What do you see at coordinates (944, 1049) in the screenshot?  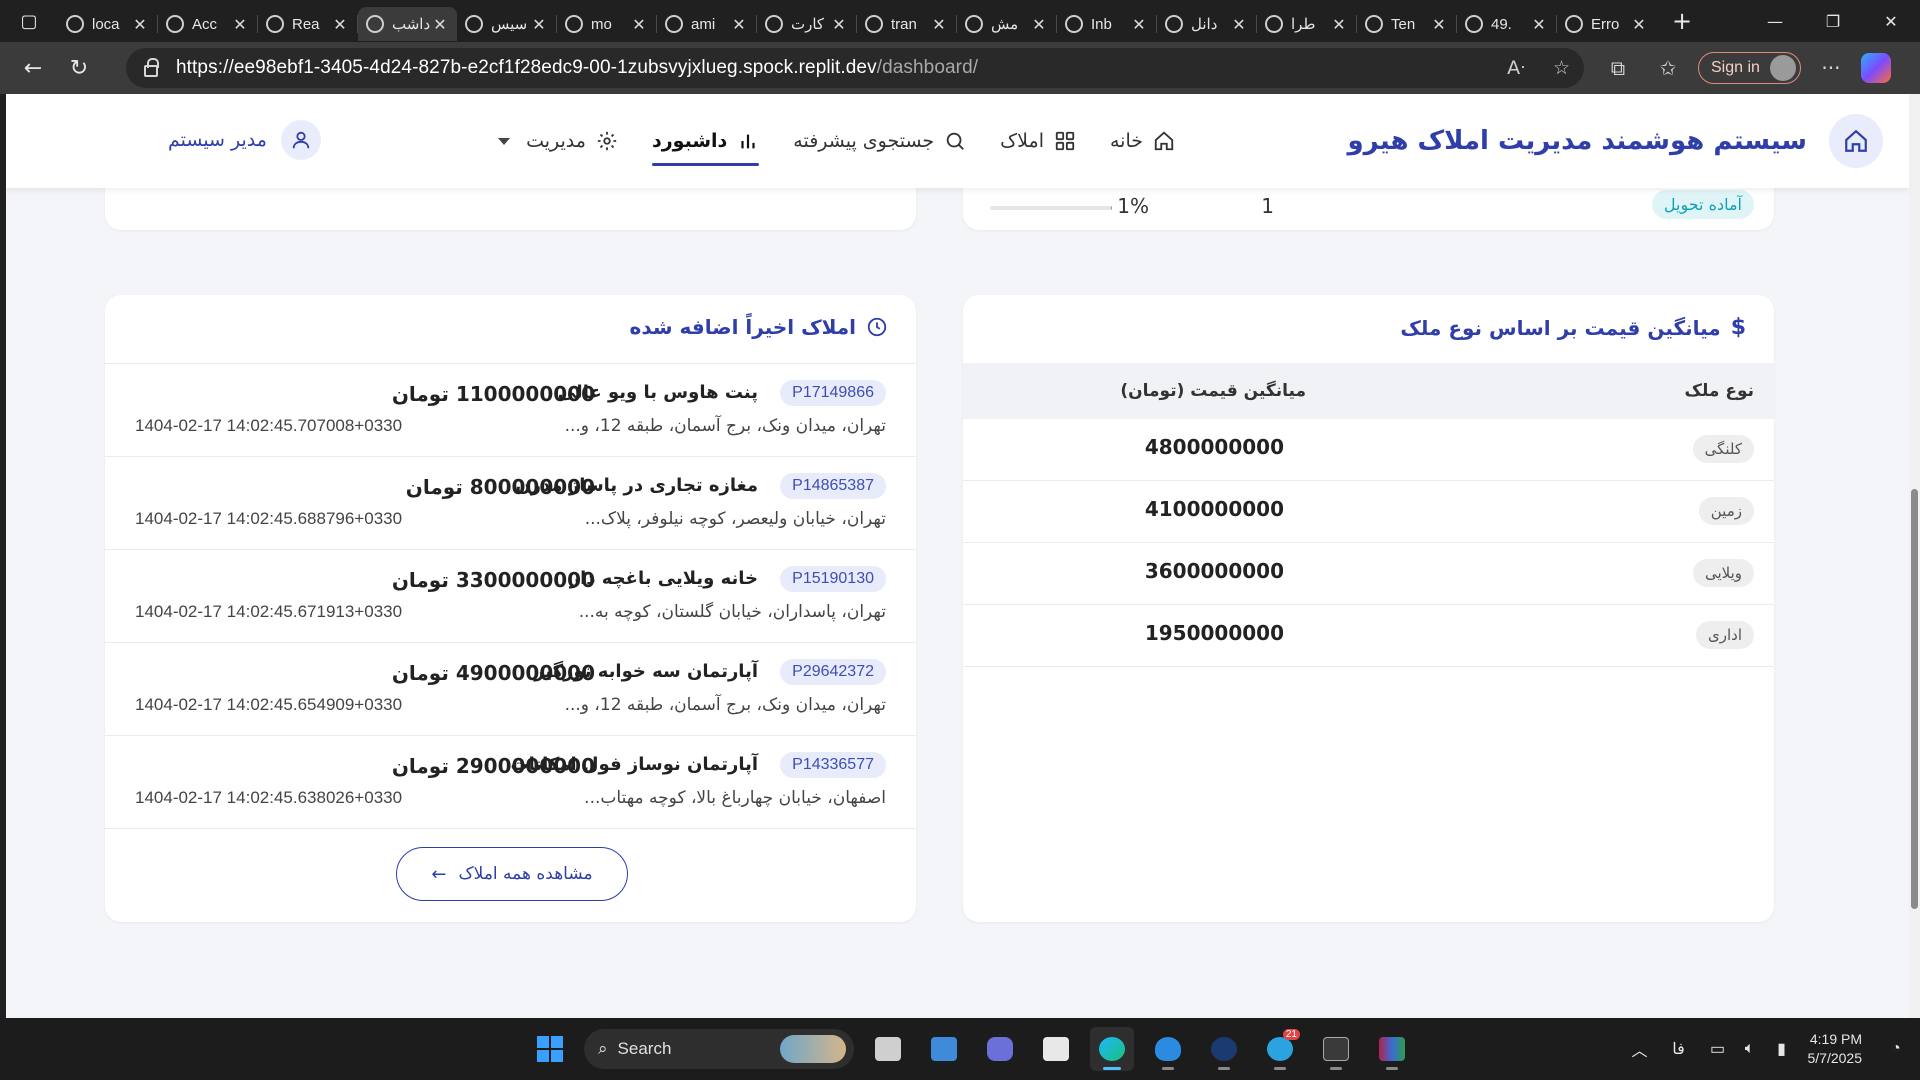 I see `widgets-icon` at bounding box center [944, 1049].